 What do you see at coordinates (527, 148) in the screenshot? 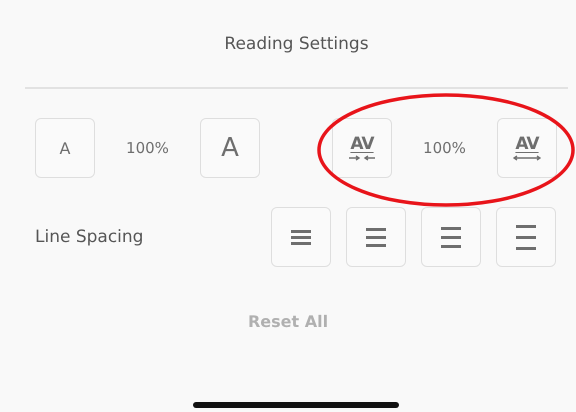
I see `increase-spacing-button: AV` at bounding box center [527, 148].